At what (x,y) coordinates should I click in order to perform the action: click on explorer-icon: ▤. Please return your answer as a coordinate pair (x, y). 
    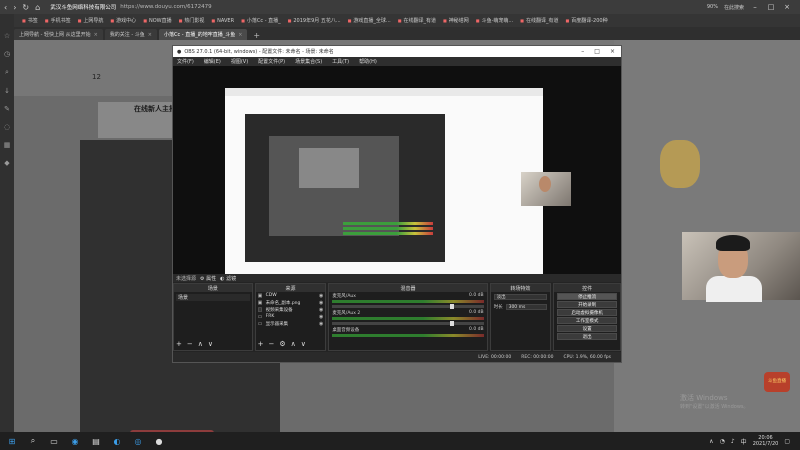
    Looking at the image, I should click on (96, 441).